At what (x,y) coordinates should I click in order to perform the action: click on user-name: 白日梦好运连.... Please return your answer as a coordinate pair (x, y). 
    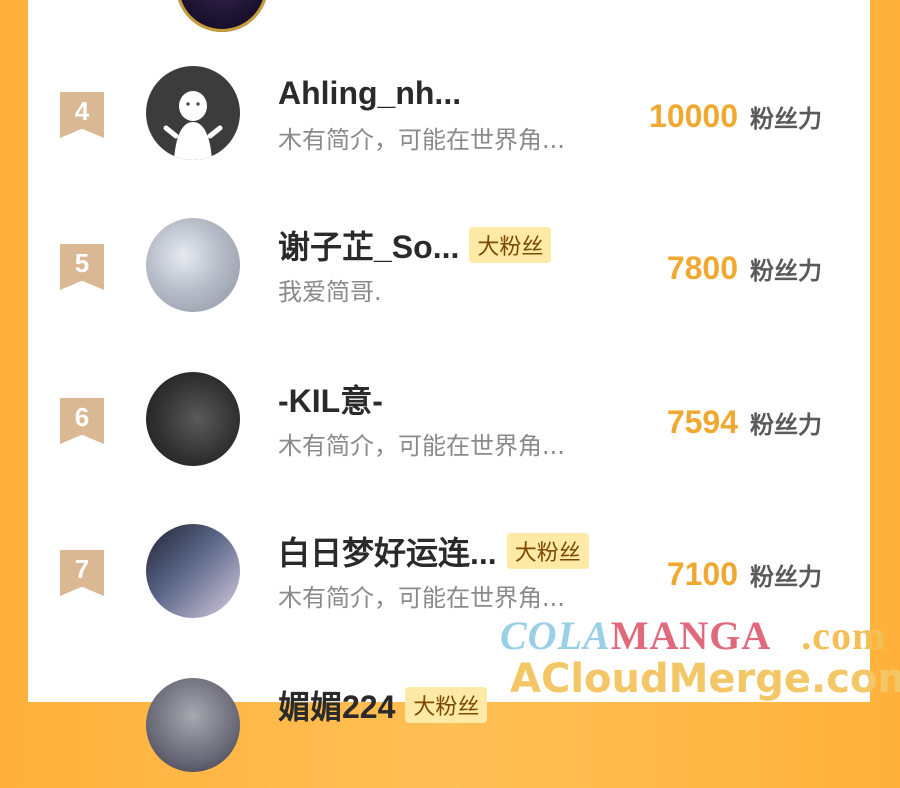
    Looking at the image, I should click on (387, 551).